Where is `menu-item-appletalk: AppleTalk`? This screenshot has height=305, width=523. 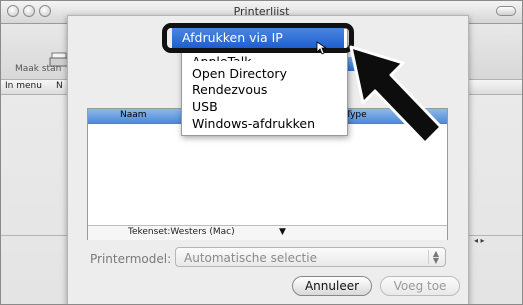 menu-item-appletalk: AppleTalk is located at coordinates (222, 57).